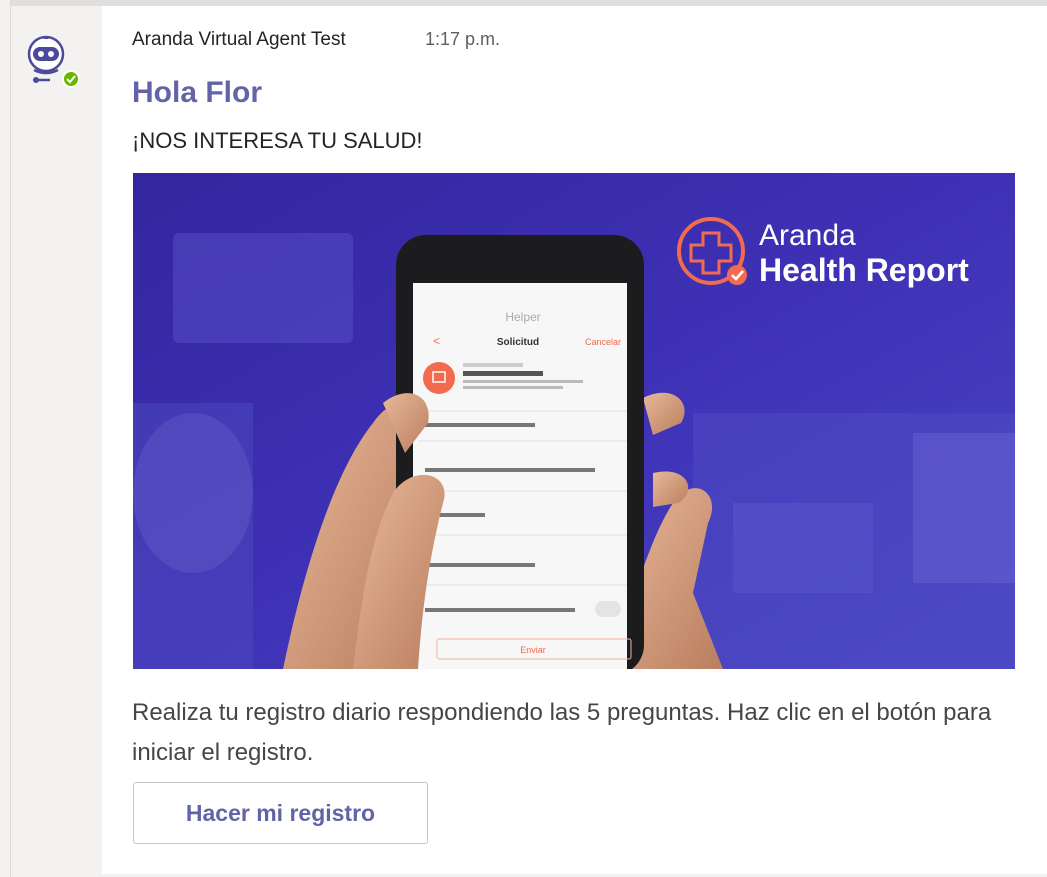 The width and height of the screenshot is (1047, 877). I want to click on chat-left-gutter, so click(5, 438).